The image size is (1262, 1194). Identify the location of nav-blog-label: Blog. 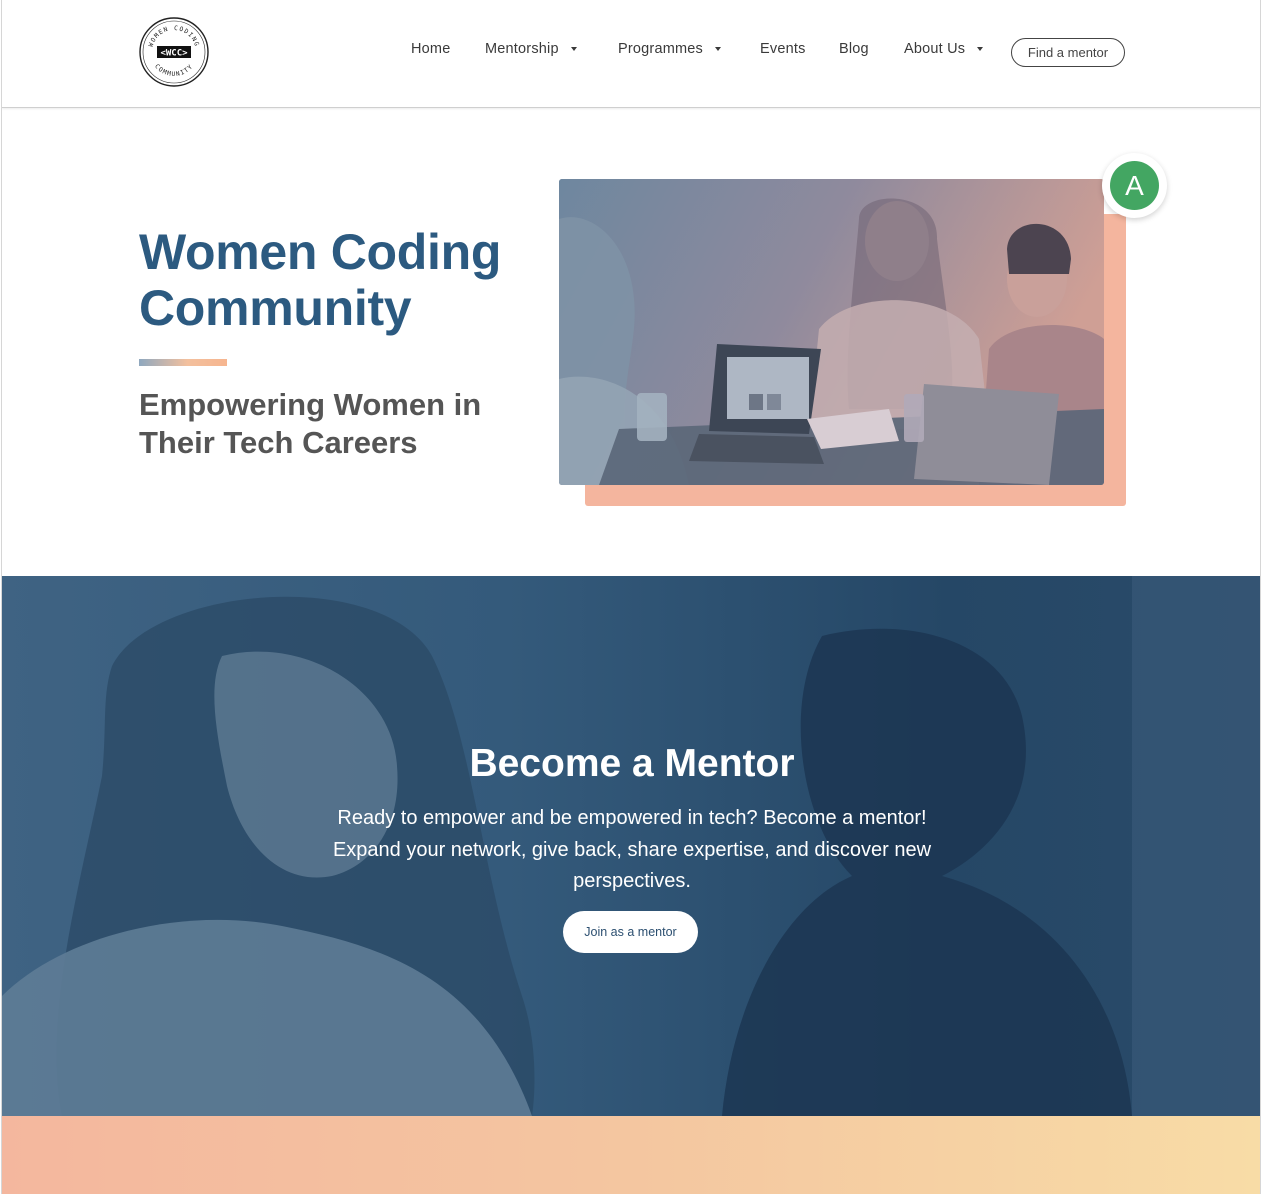
(854, 49).